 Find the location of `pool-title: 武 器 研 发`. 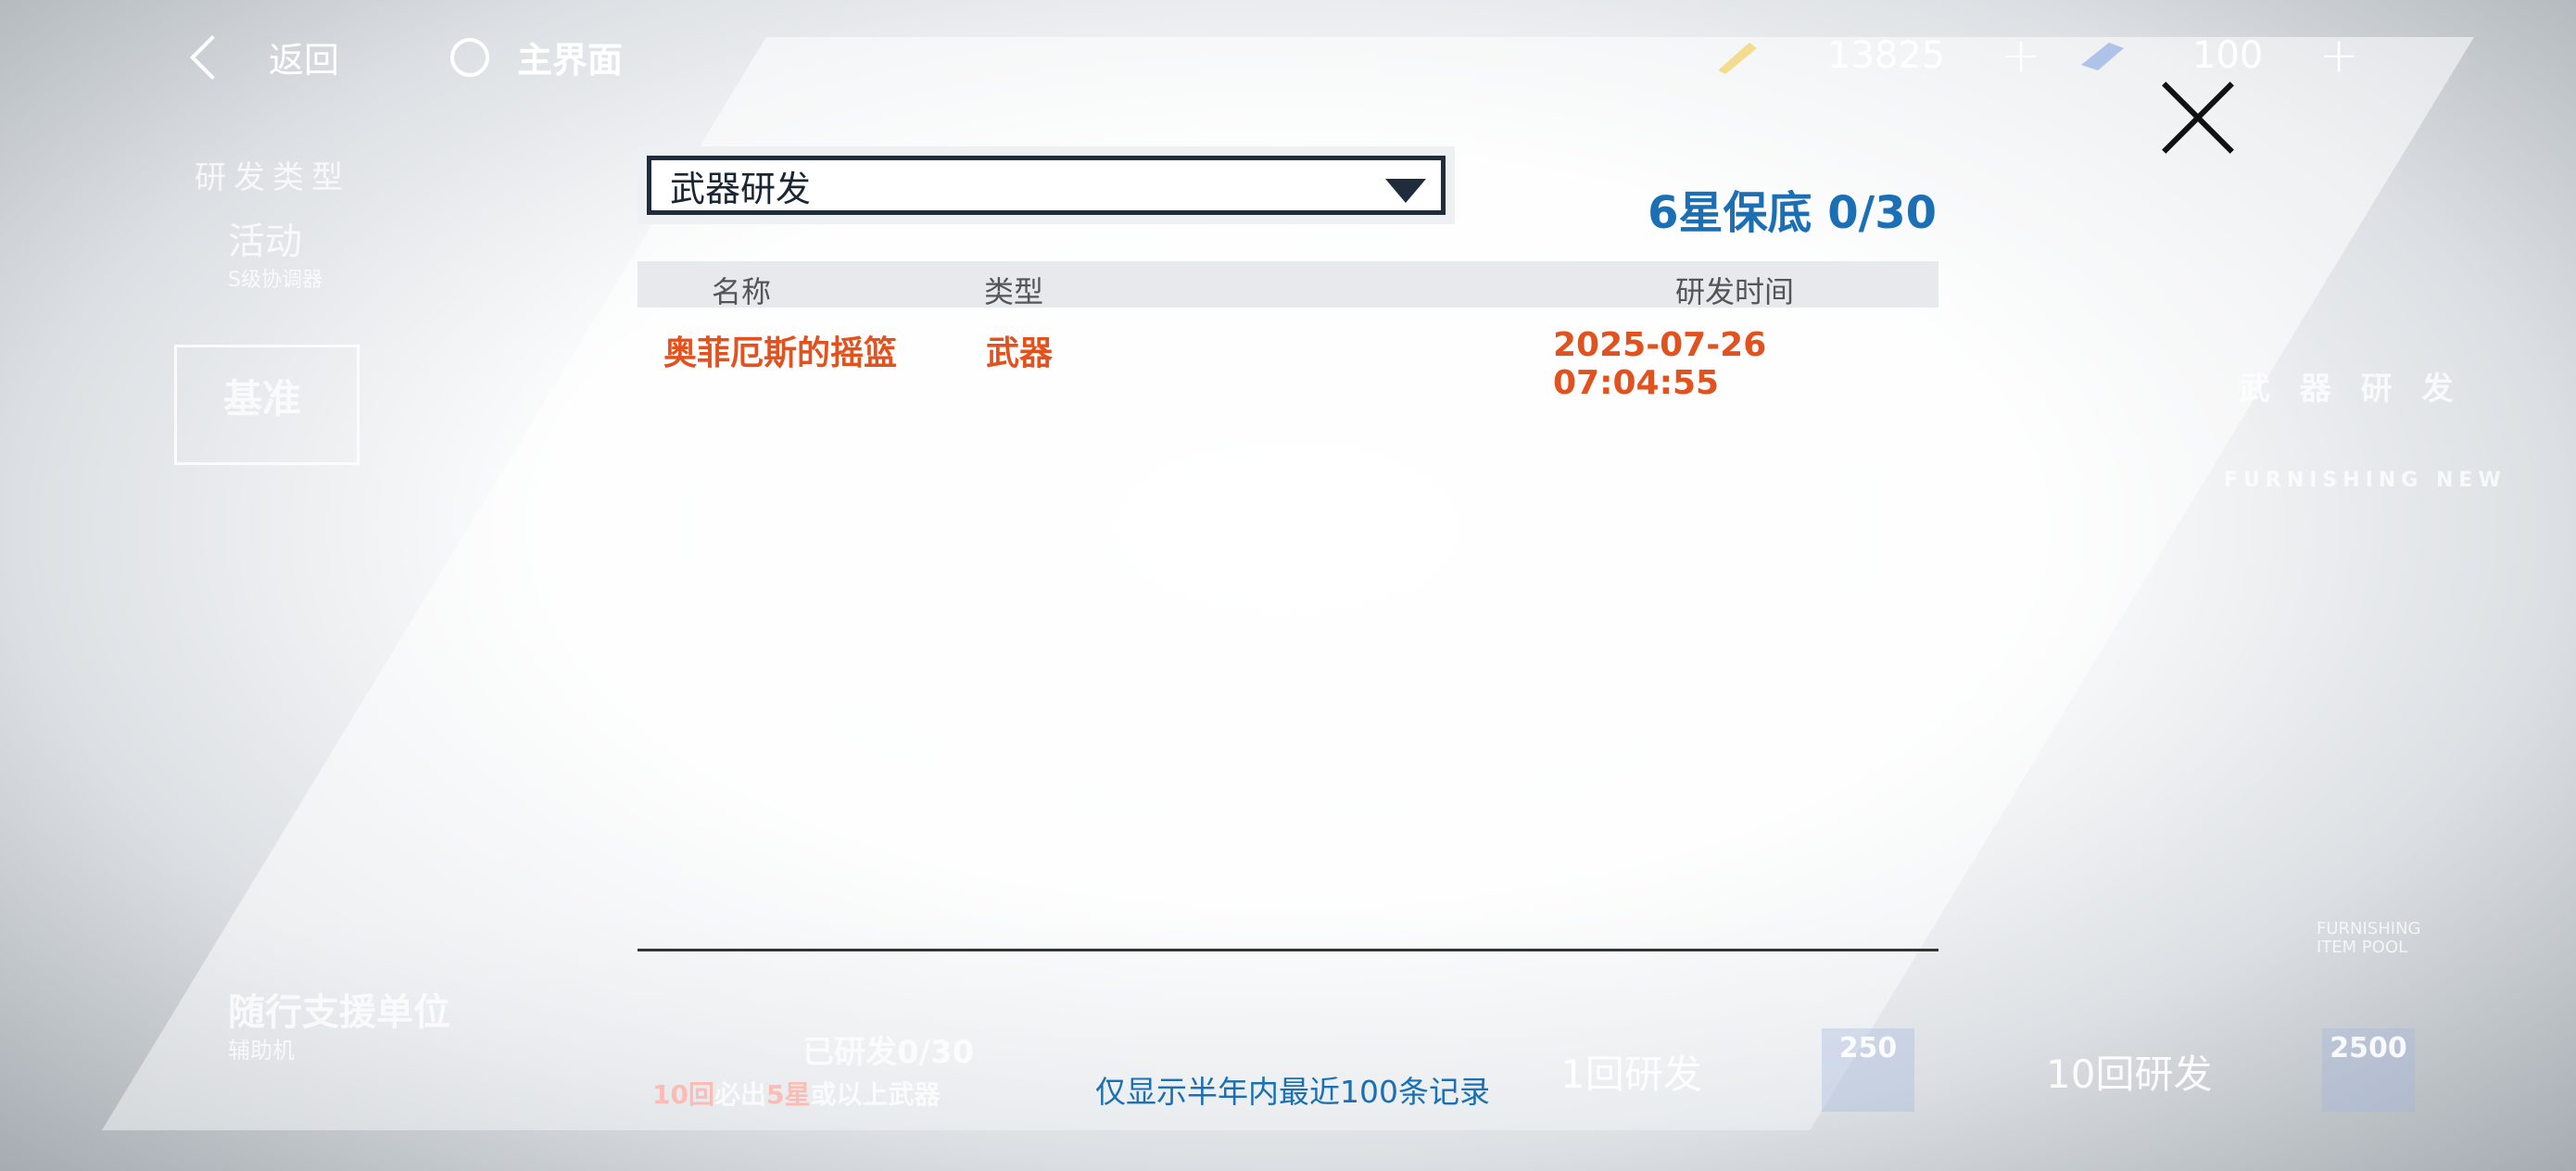

pool-title: 武 器 研 发 is located at coordinates (2351, 390).